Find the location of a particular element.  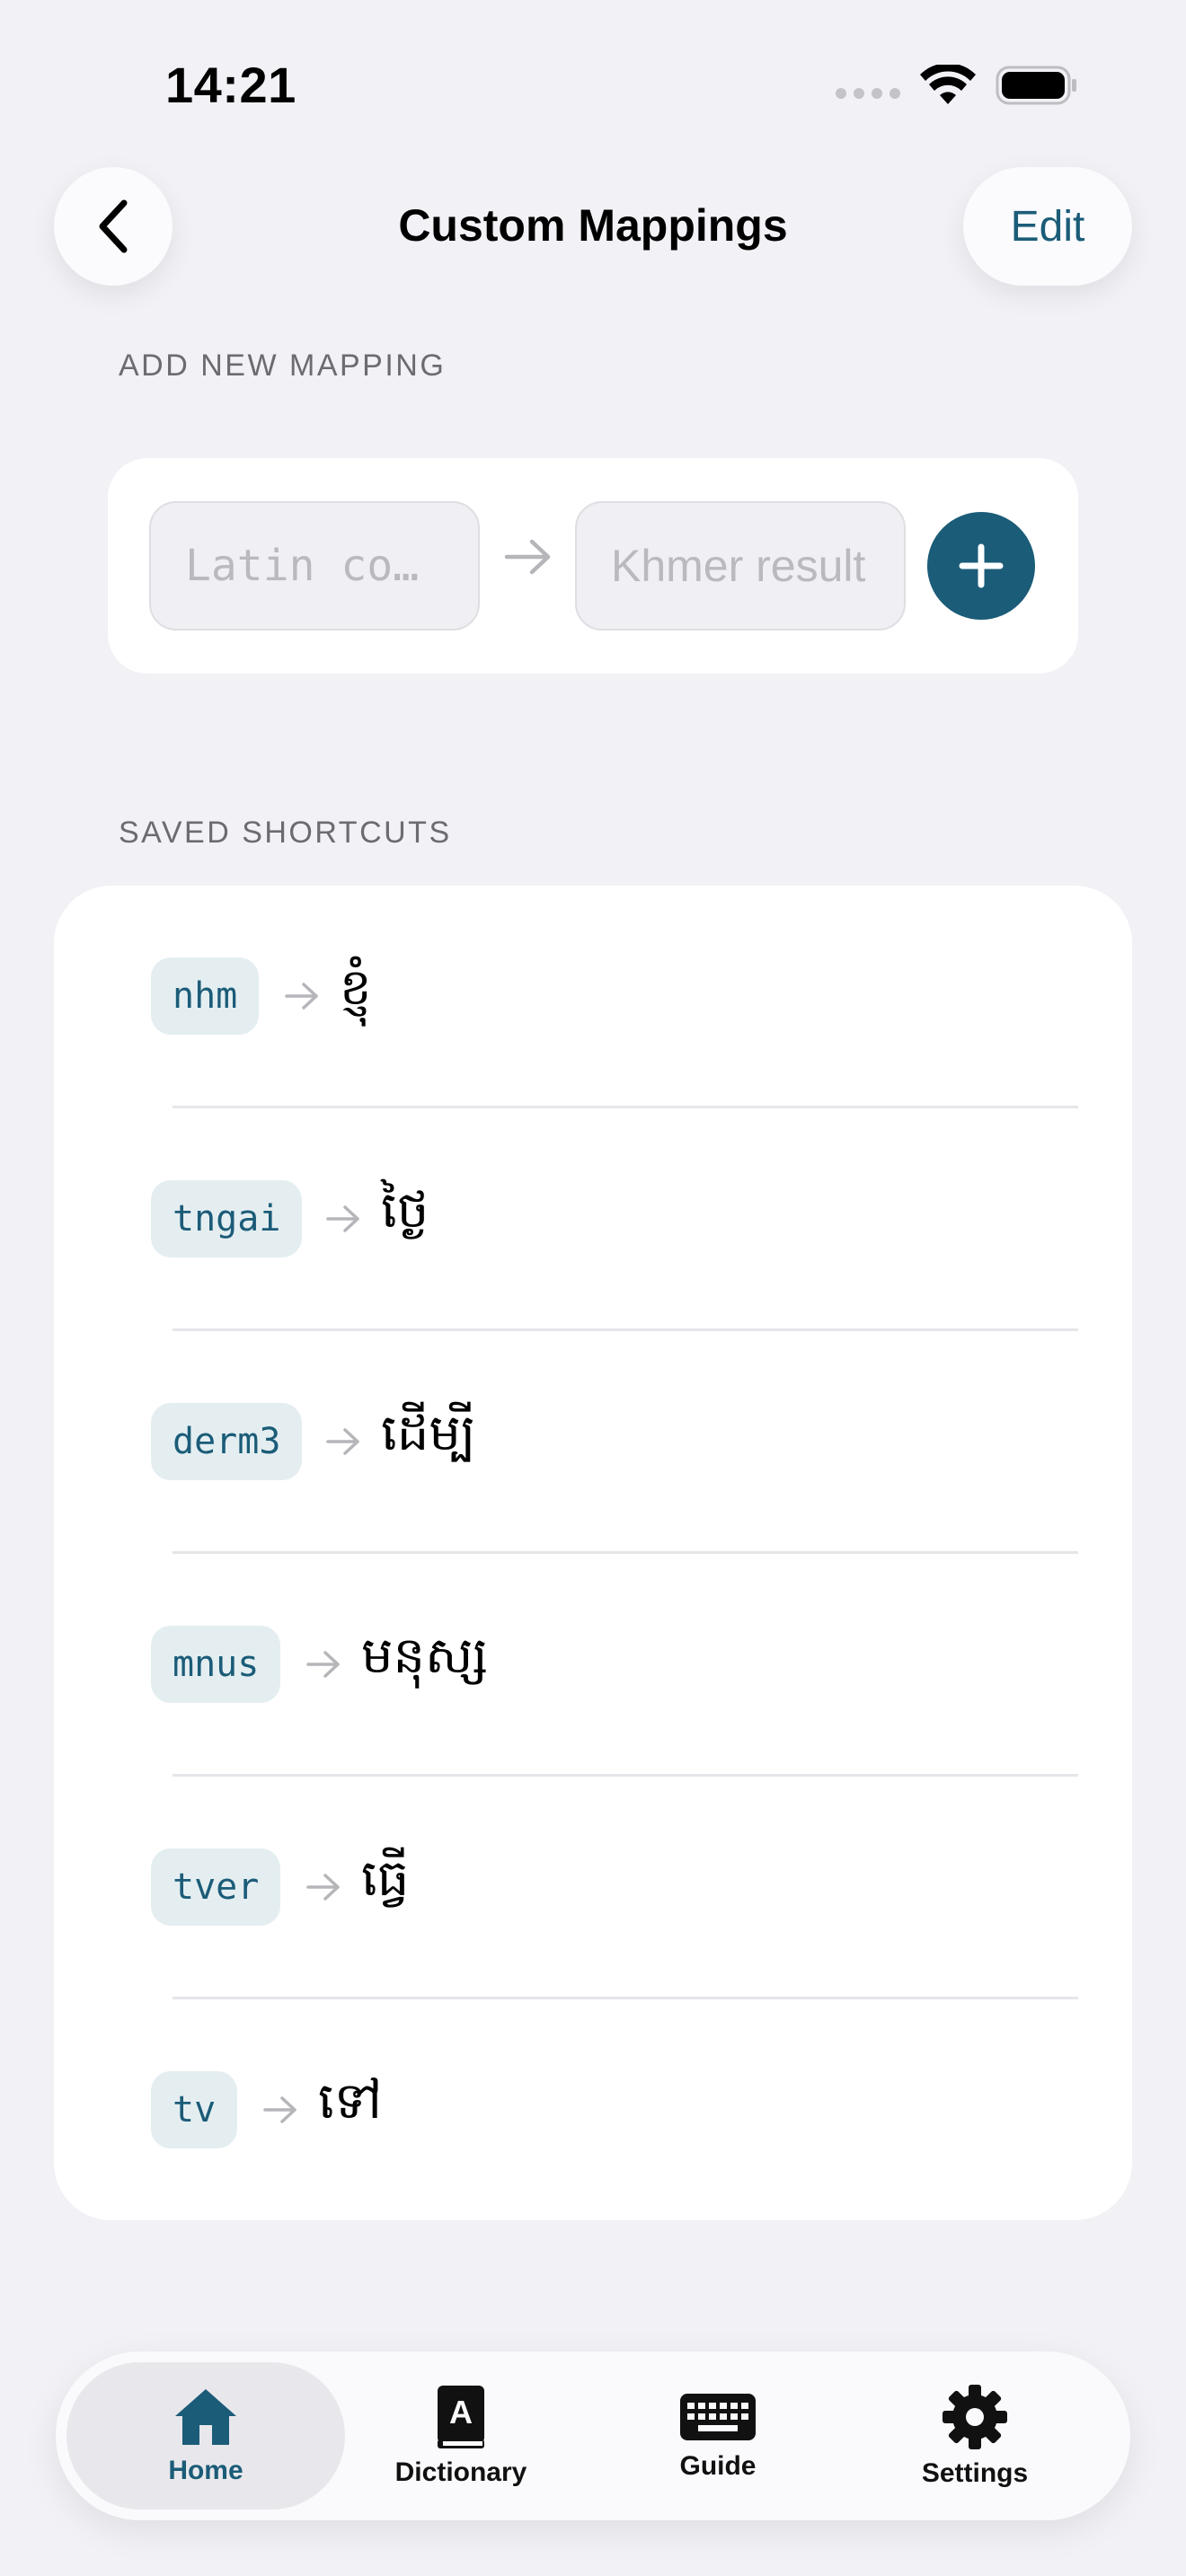

add-mapping-section-label: ADD NEW MAPPING is located at coordinates (283, 365).